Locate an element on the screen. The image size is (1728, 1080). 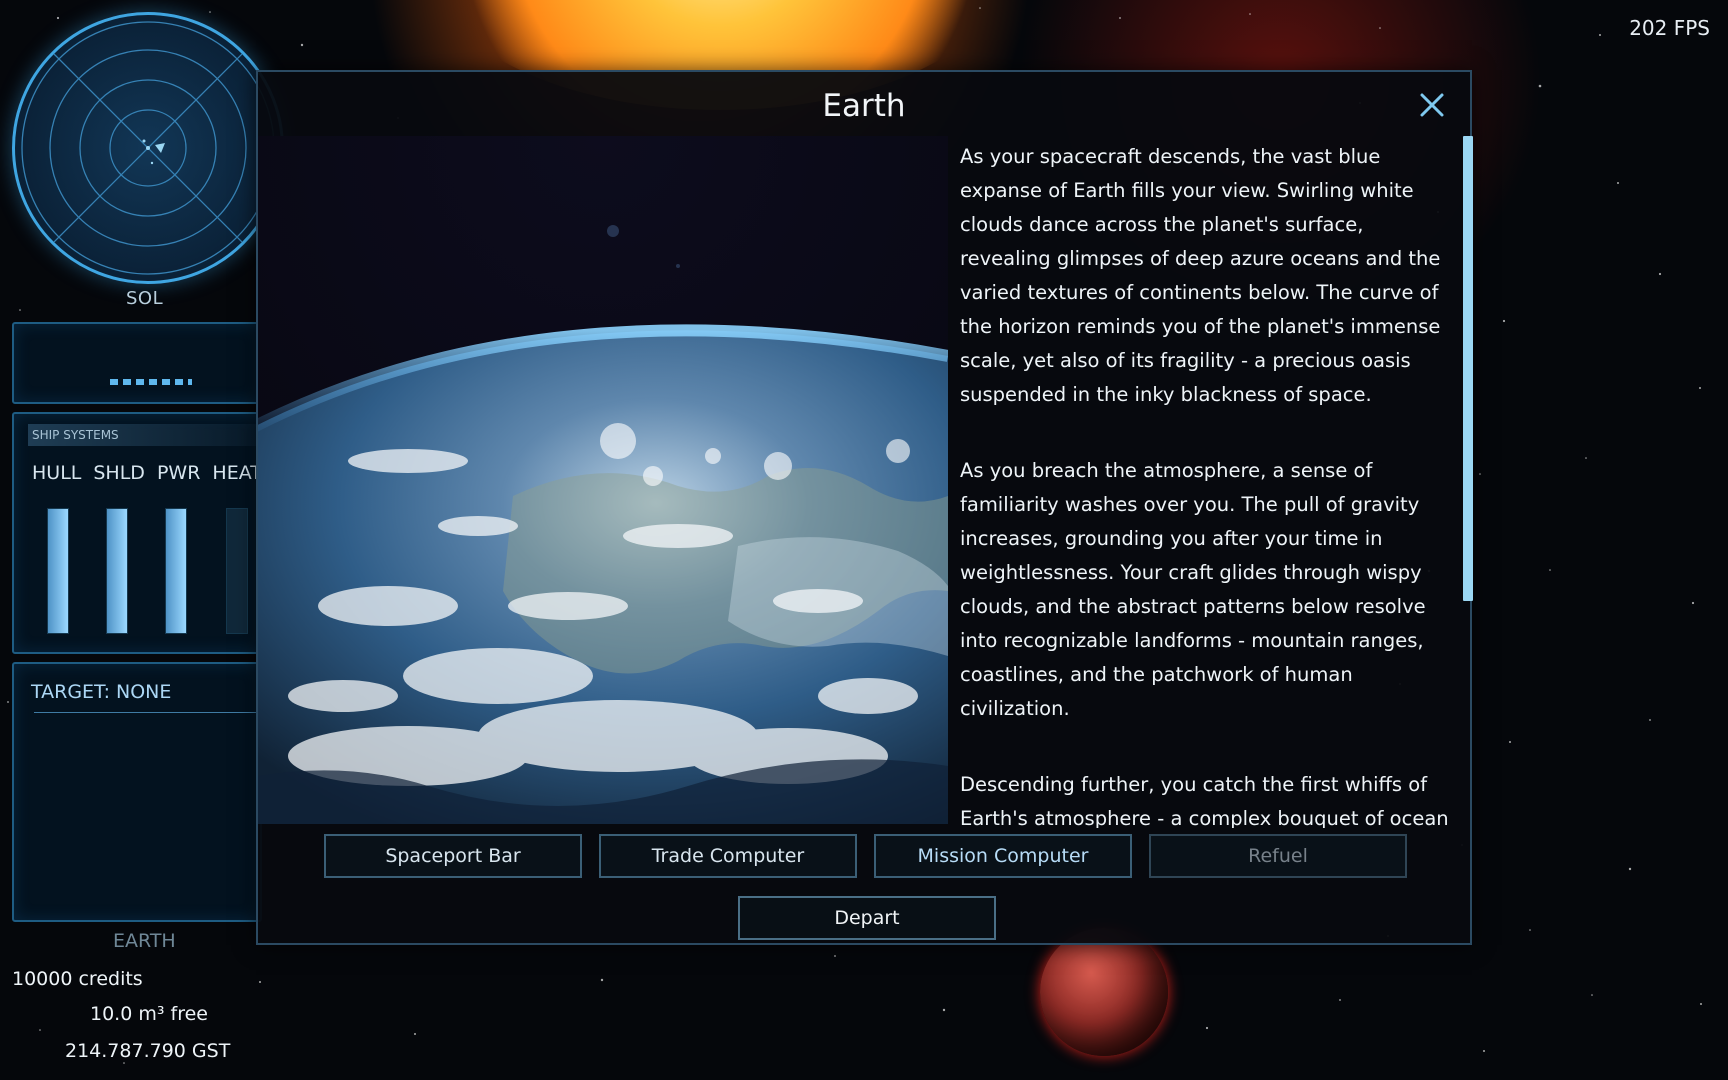
ship-systems-panel: SHIP SYSTEMS HULL SHLD PWR HEAT is located at coordinates (137, 533).